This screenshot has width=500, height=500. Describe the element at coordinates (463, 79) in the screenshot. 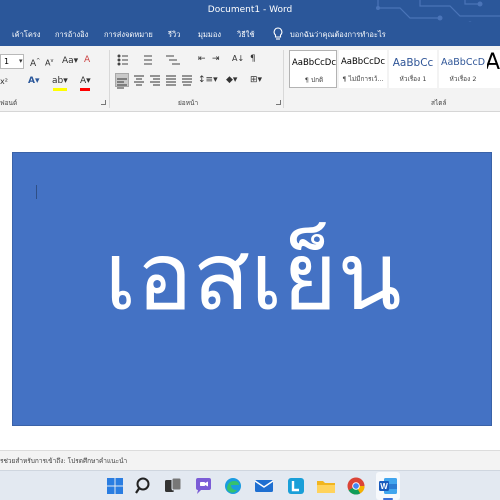

I see `style-name: หัวเรื่อง 2` at that location.